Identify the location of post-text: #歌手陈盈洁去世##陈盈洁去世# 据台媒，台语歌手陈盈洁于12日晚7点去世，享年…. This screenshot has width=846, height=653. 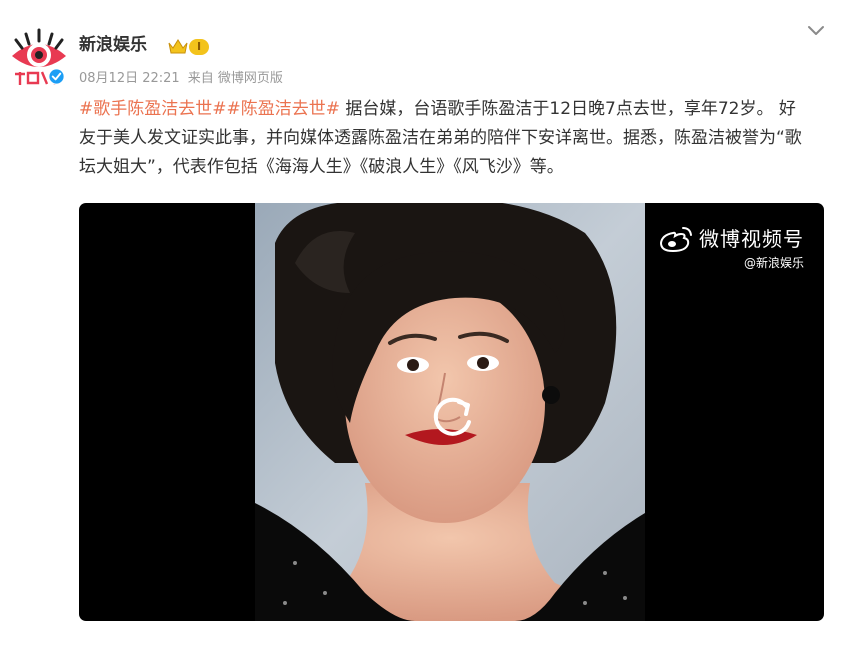
(444, 138).